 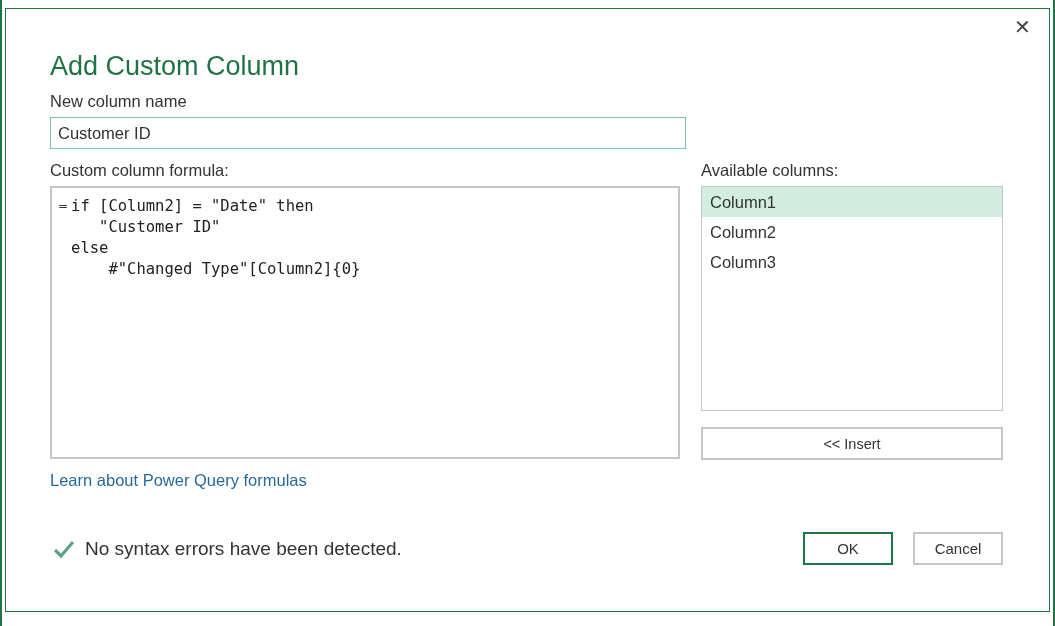 I want to click on learn-link: Learn about Power Query formulas, so click(x=178, y=480).